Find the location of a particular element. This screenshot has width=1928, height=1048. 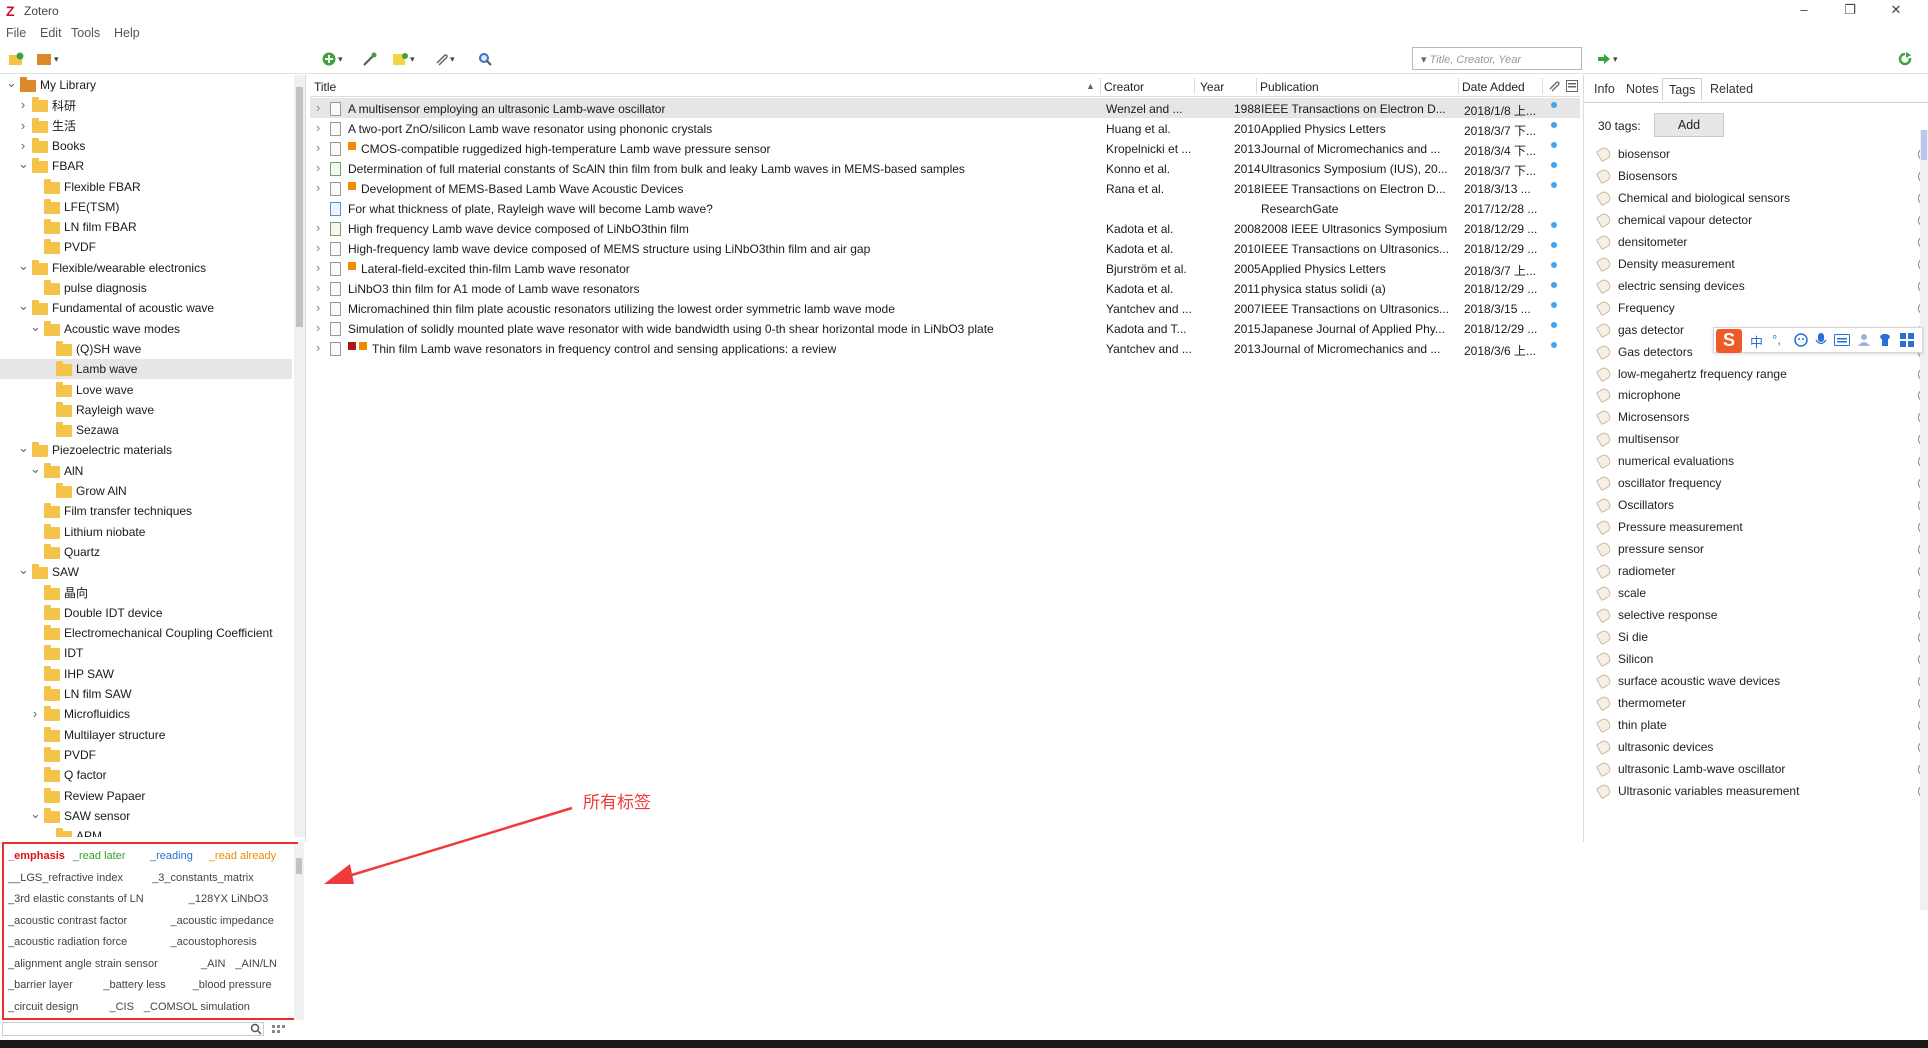

item-tag-label: chemical vapour detector is located at coordinates (1685, 220).